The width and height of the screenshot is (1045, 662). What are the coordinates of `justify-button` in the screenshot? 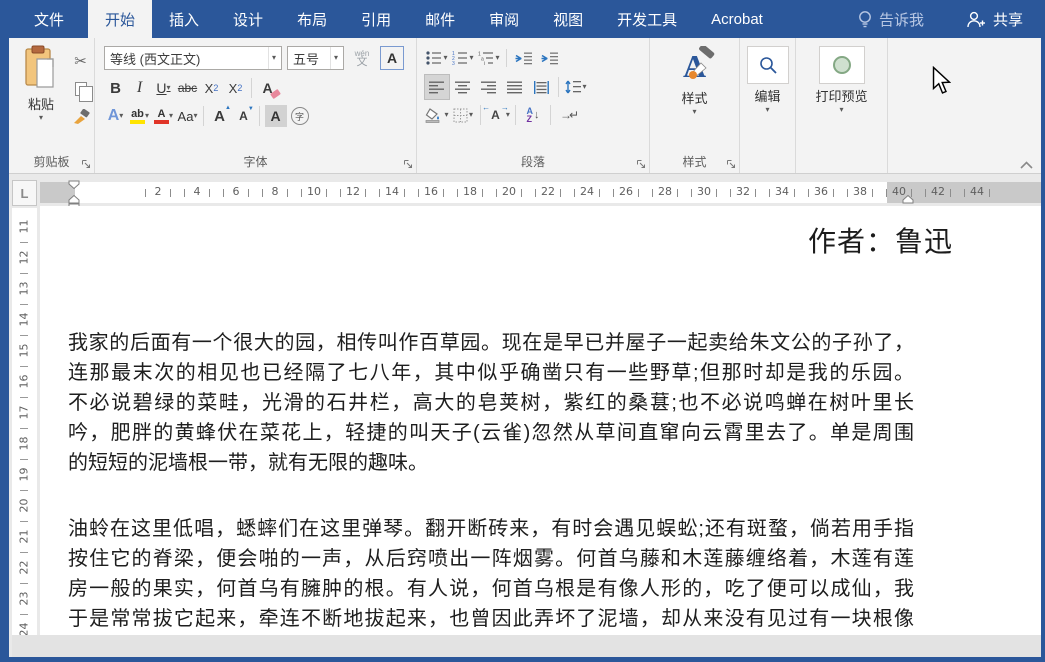 It's located at (515, 87).